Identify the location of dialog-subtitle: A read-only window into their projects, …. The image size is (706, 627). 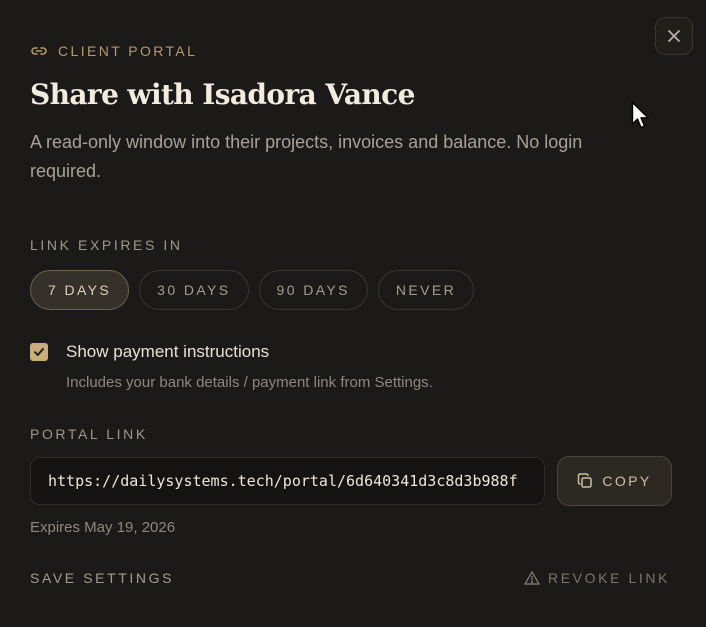
(306, 156).